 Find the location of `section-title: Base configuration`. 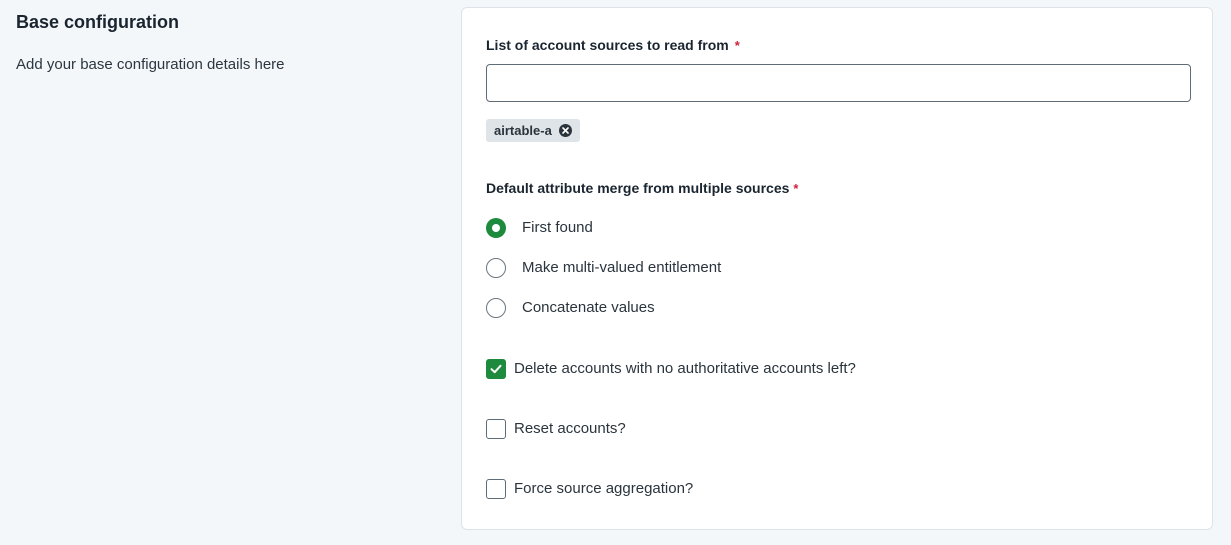

section-title: Base configuration is located at coordinates (98, 22).